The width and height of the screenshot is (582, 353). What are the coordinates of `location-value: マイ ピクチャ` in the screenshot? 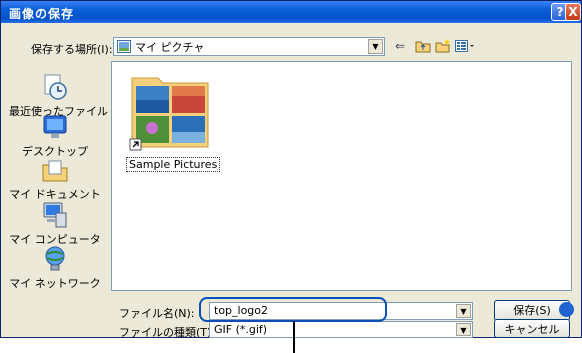 It's located at (170, 47).